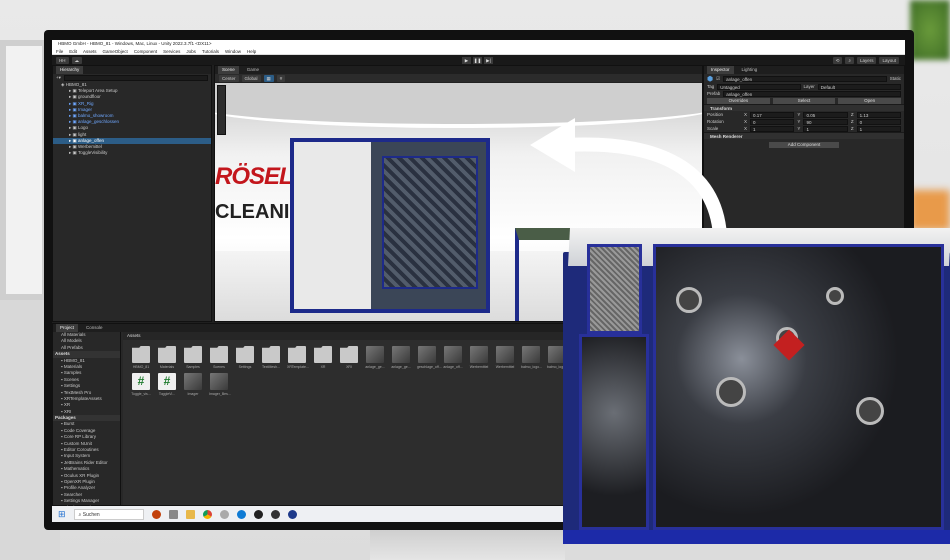  I want to click on menu-item-gameobject: GameObject, so click(115, 51).